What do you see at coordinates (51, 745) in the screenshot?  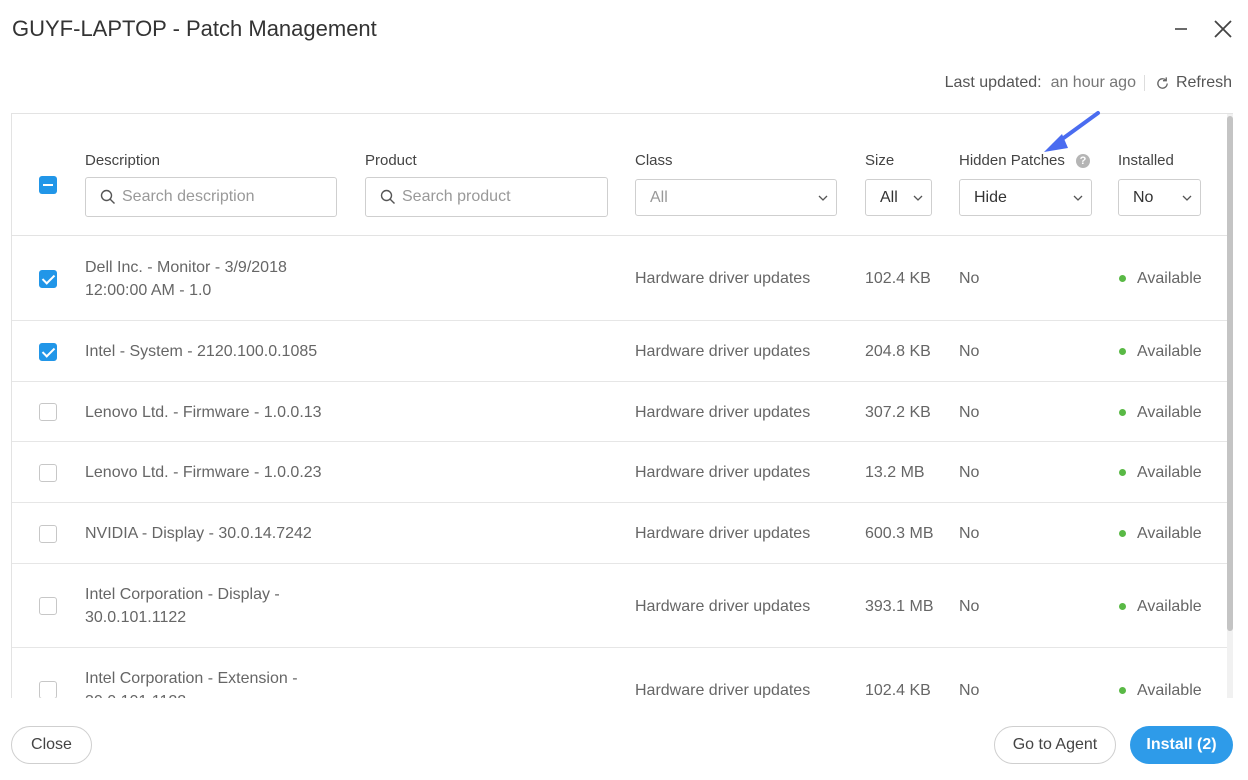 I see `close-button: Close` at bounding box center [51, 745].